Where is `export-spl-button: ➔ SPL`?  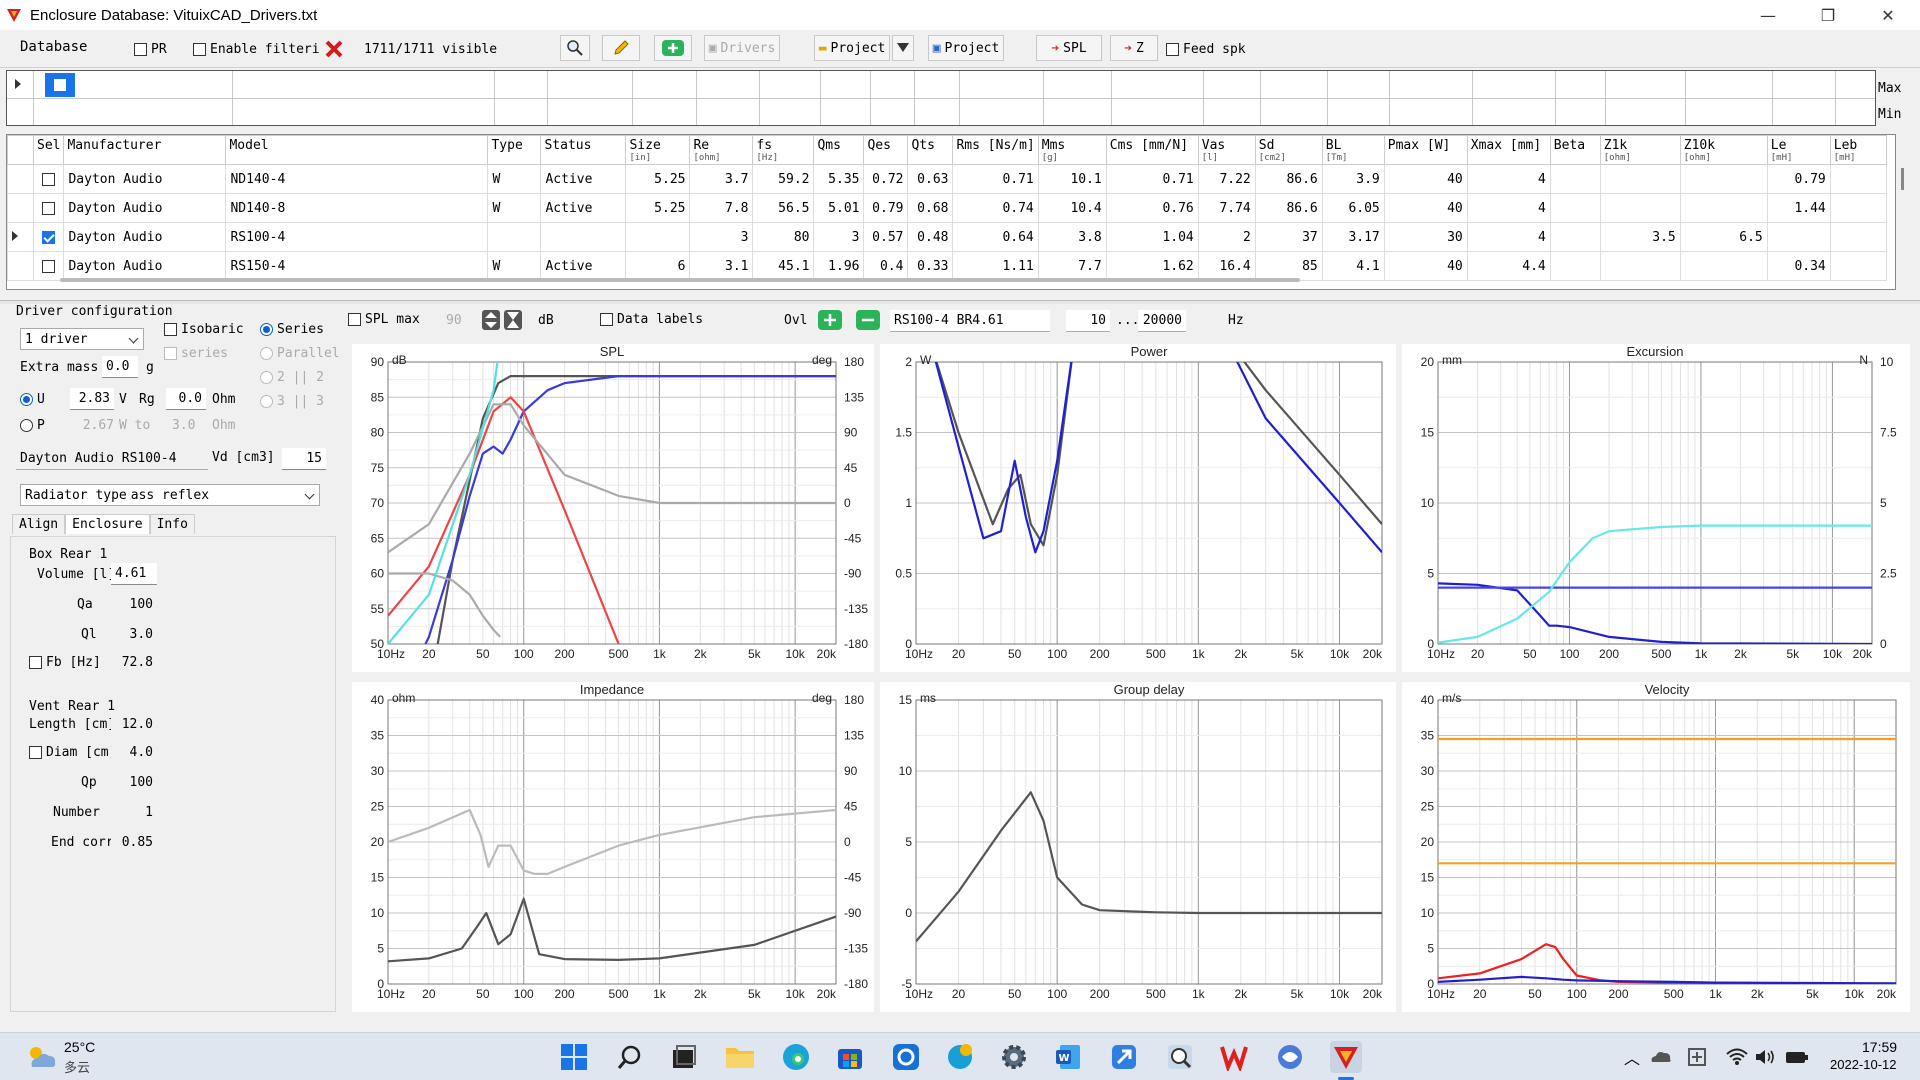 export-spl-button: ➔ SPL is located at coordinates (1069, 48).